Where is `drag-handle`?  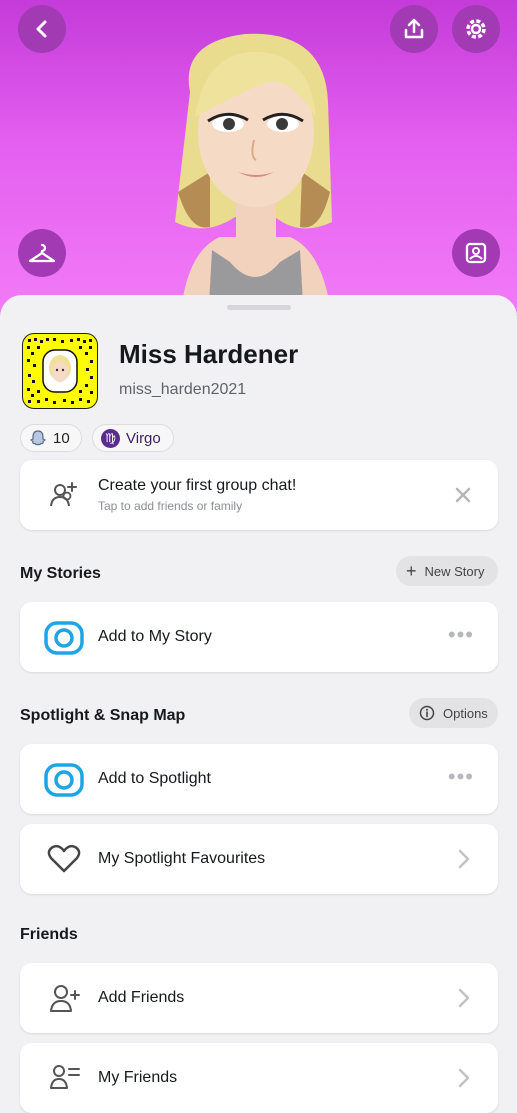
drag-handle is located at coordinates (259, 307).